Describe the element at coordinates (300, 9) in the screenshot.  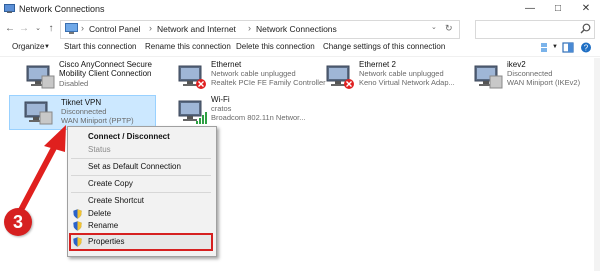
I see `title-bar: Network Connections — □ ✕` at that location.